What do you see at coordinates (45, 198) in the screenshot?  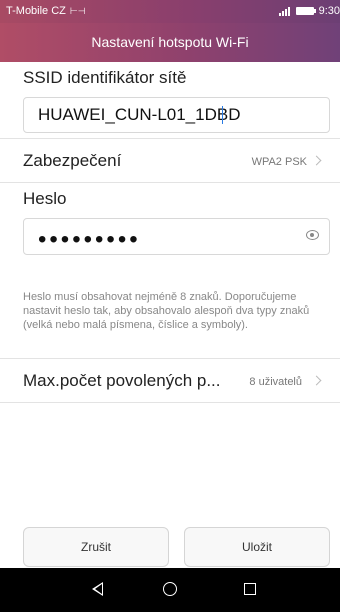 I see `password-label: Heslo` at bounding box center [45, 198].